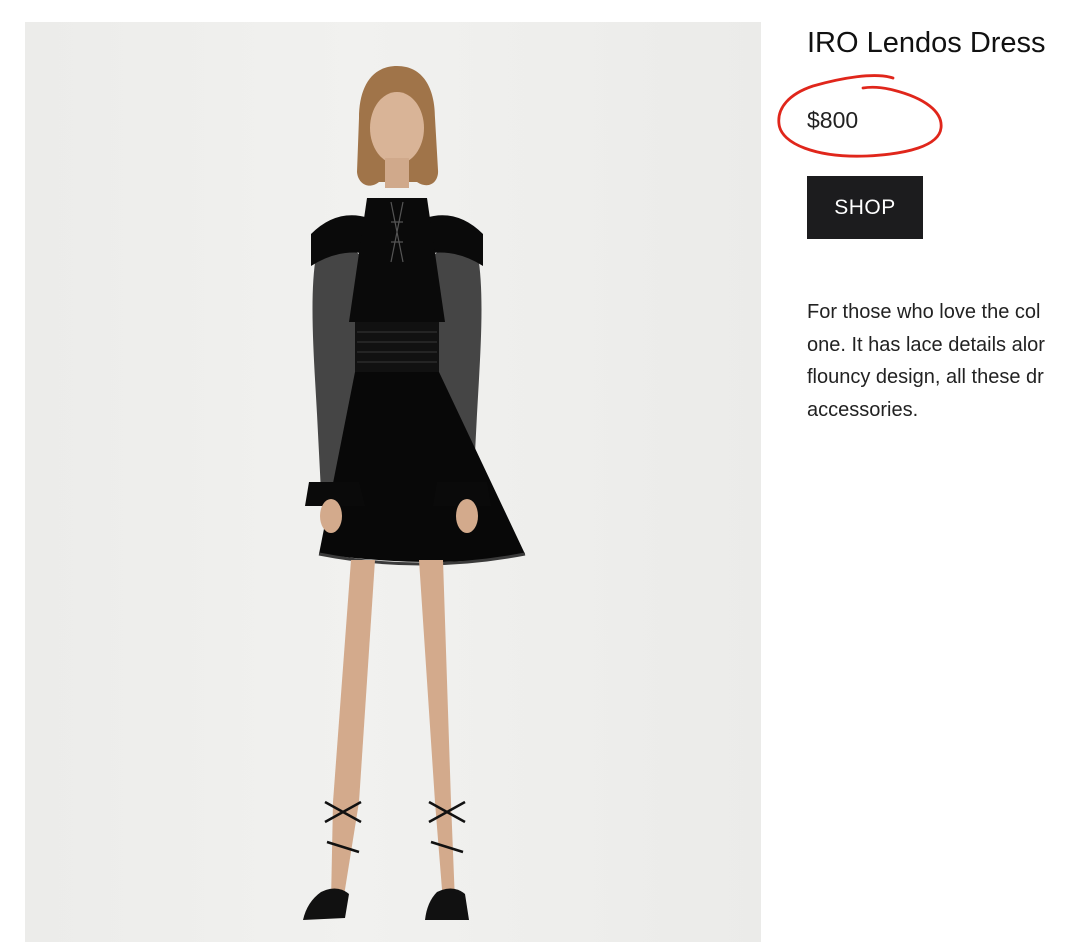  Describe the element at coordinates (926, 43) in the screenshot. I see `product-title: IRO Lendos Dress` at that location.